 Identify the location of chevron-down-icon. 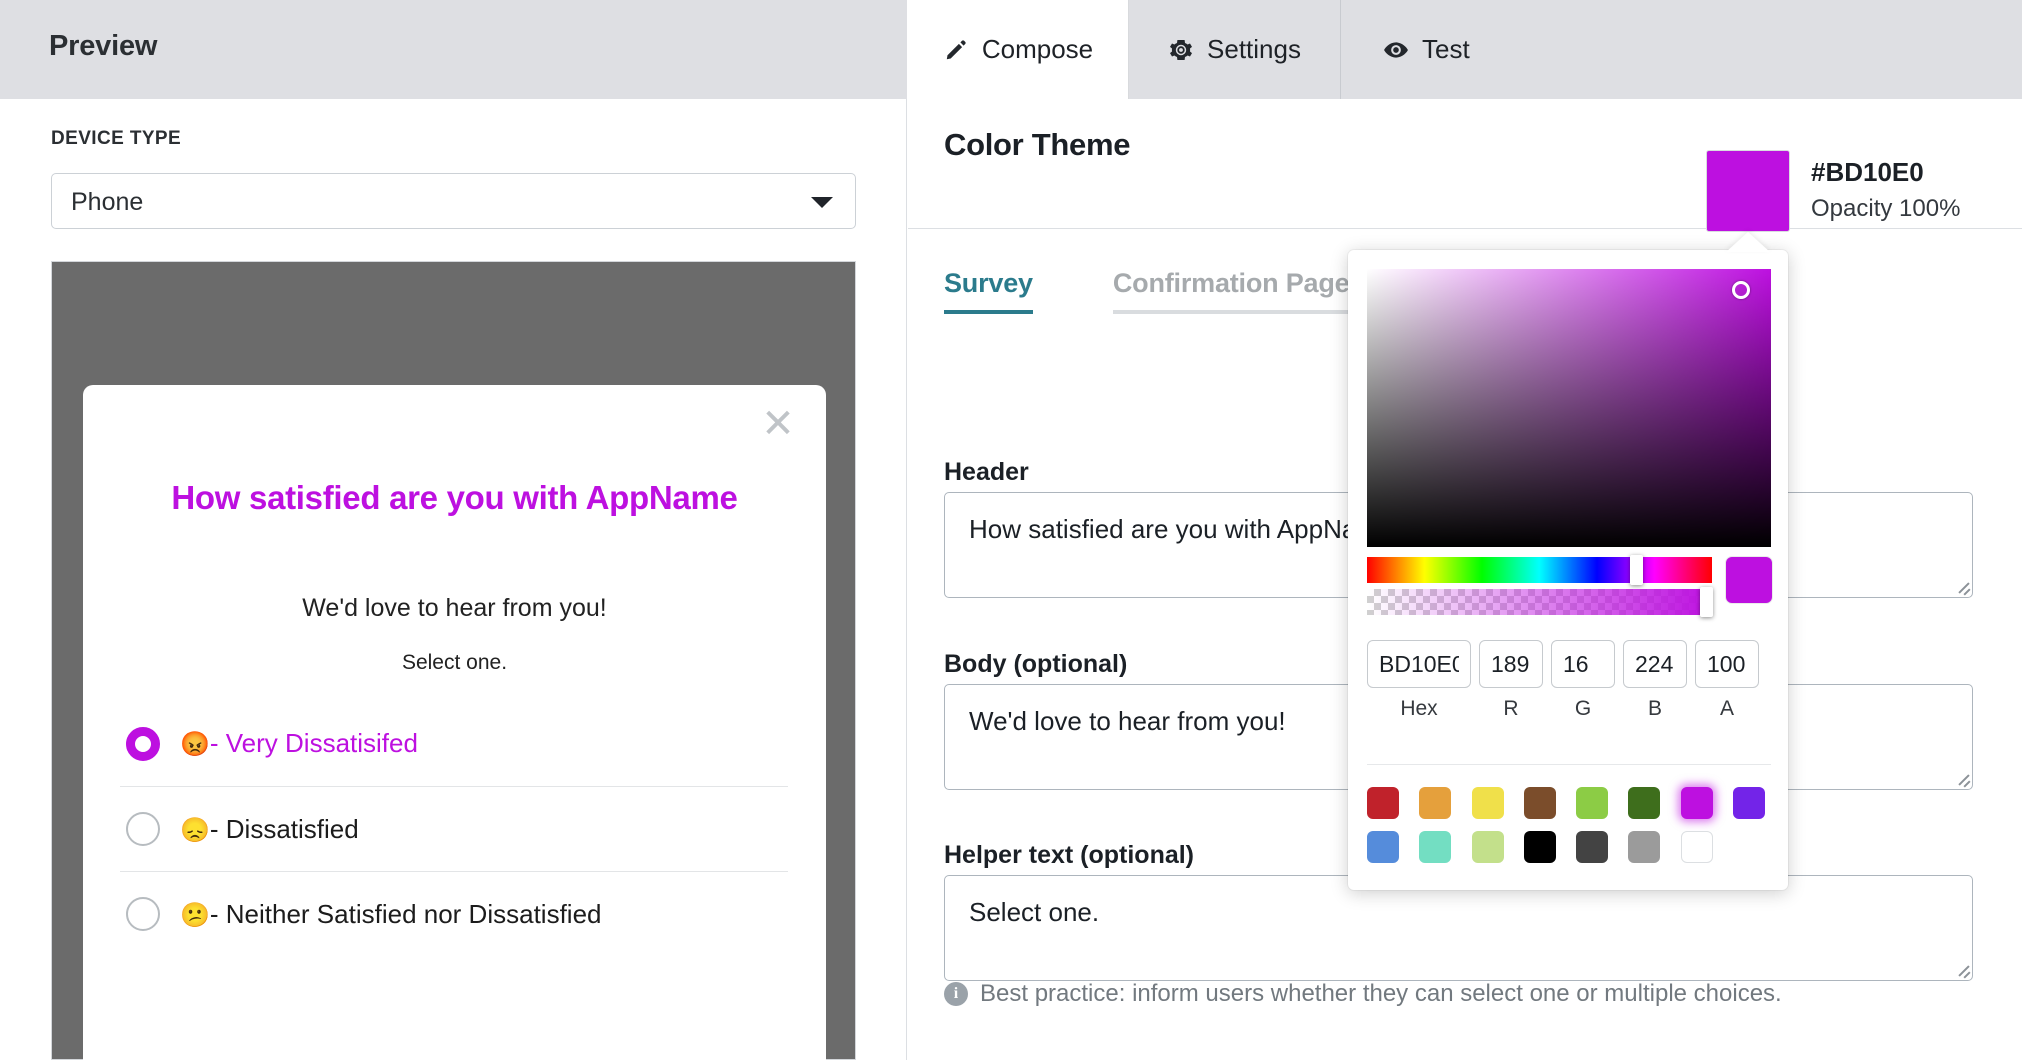
(822, 202).